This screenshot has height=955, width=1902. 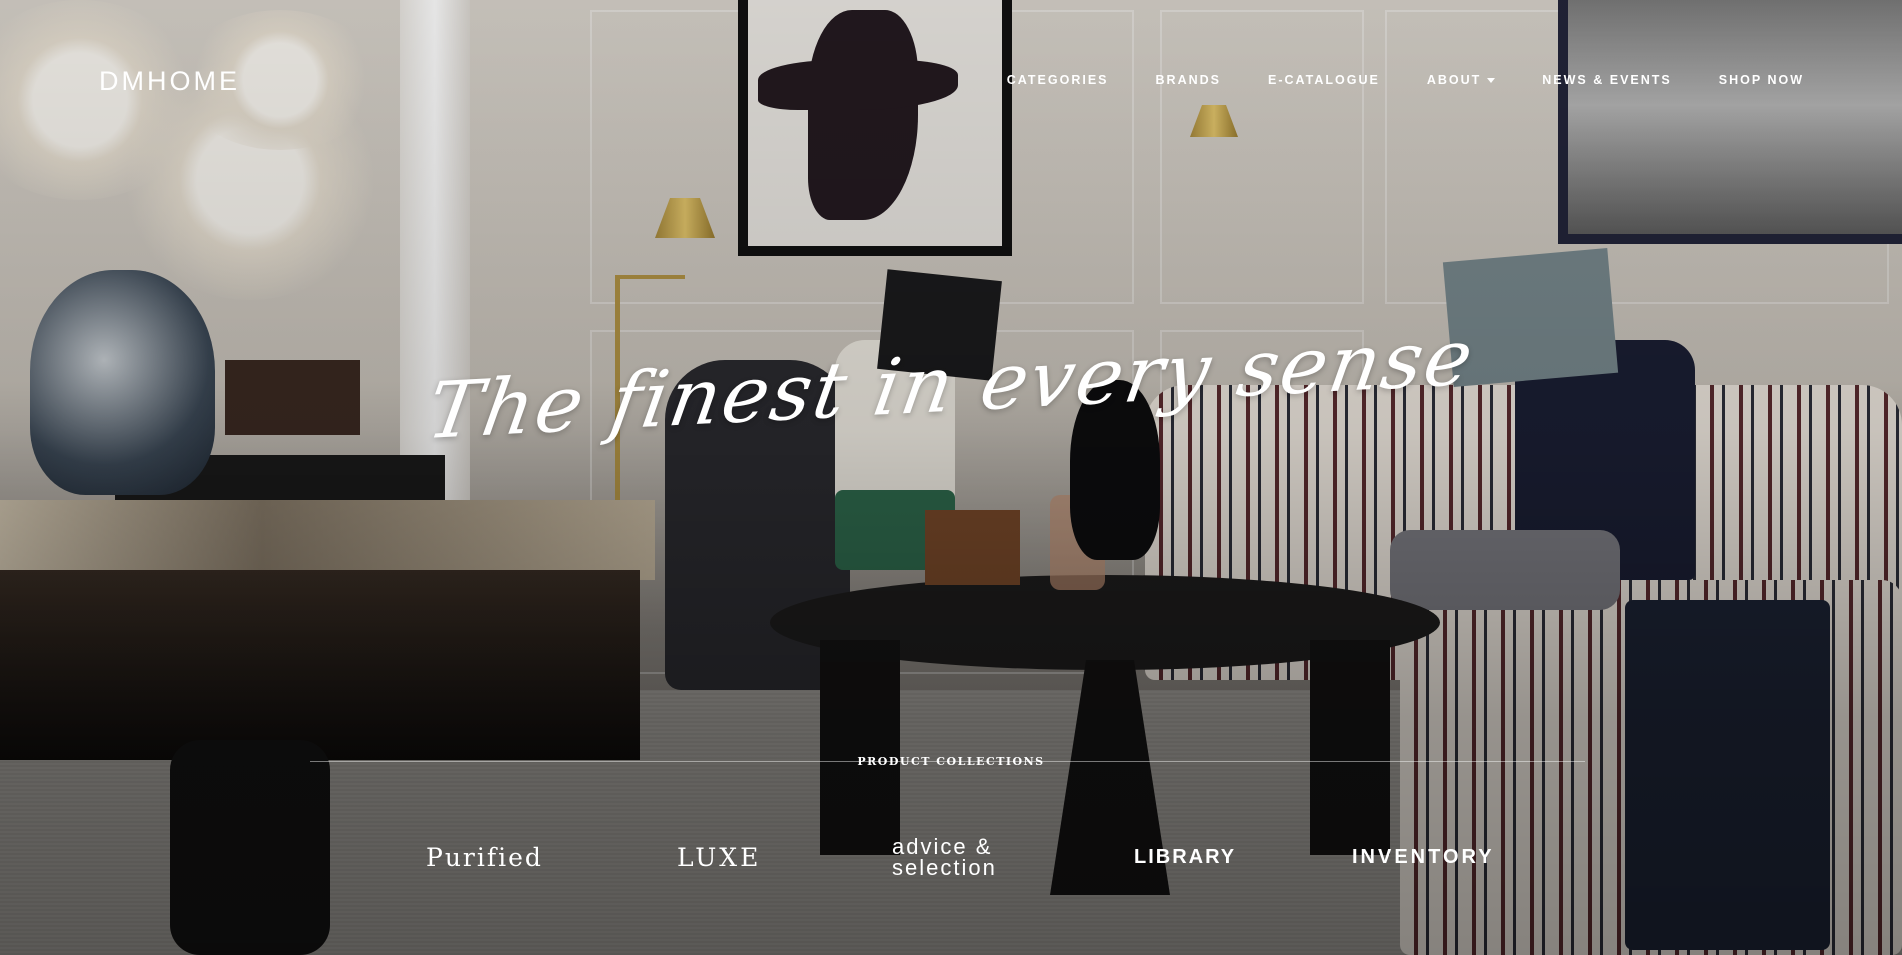 I want to click on site-logo: DMHOME, so click(x=169, y=81).